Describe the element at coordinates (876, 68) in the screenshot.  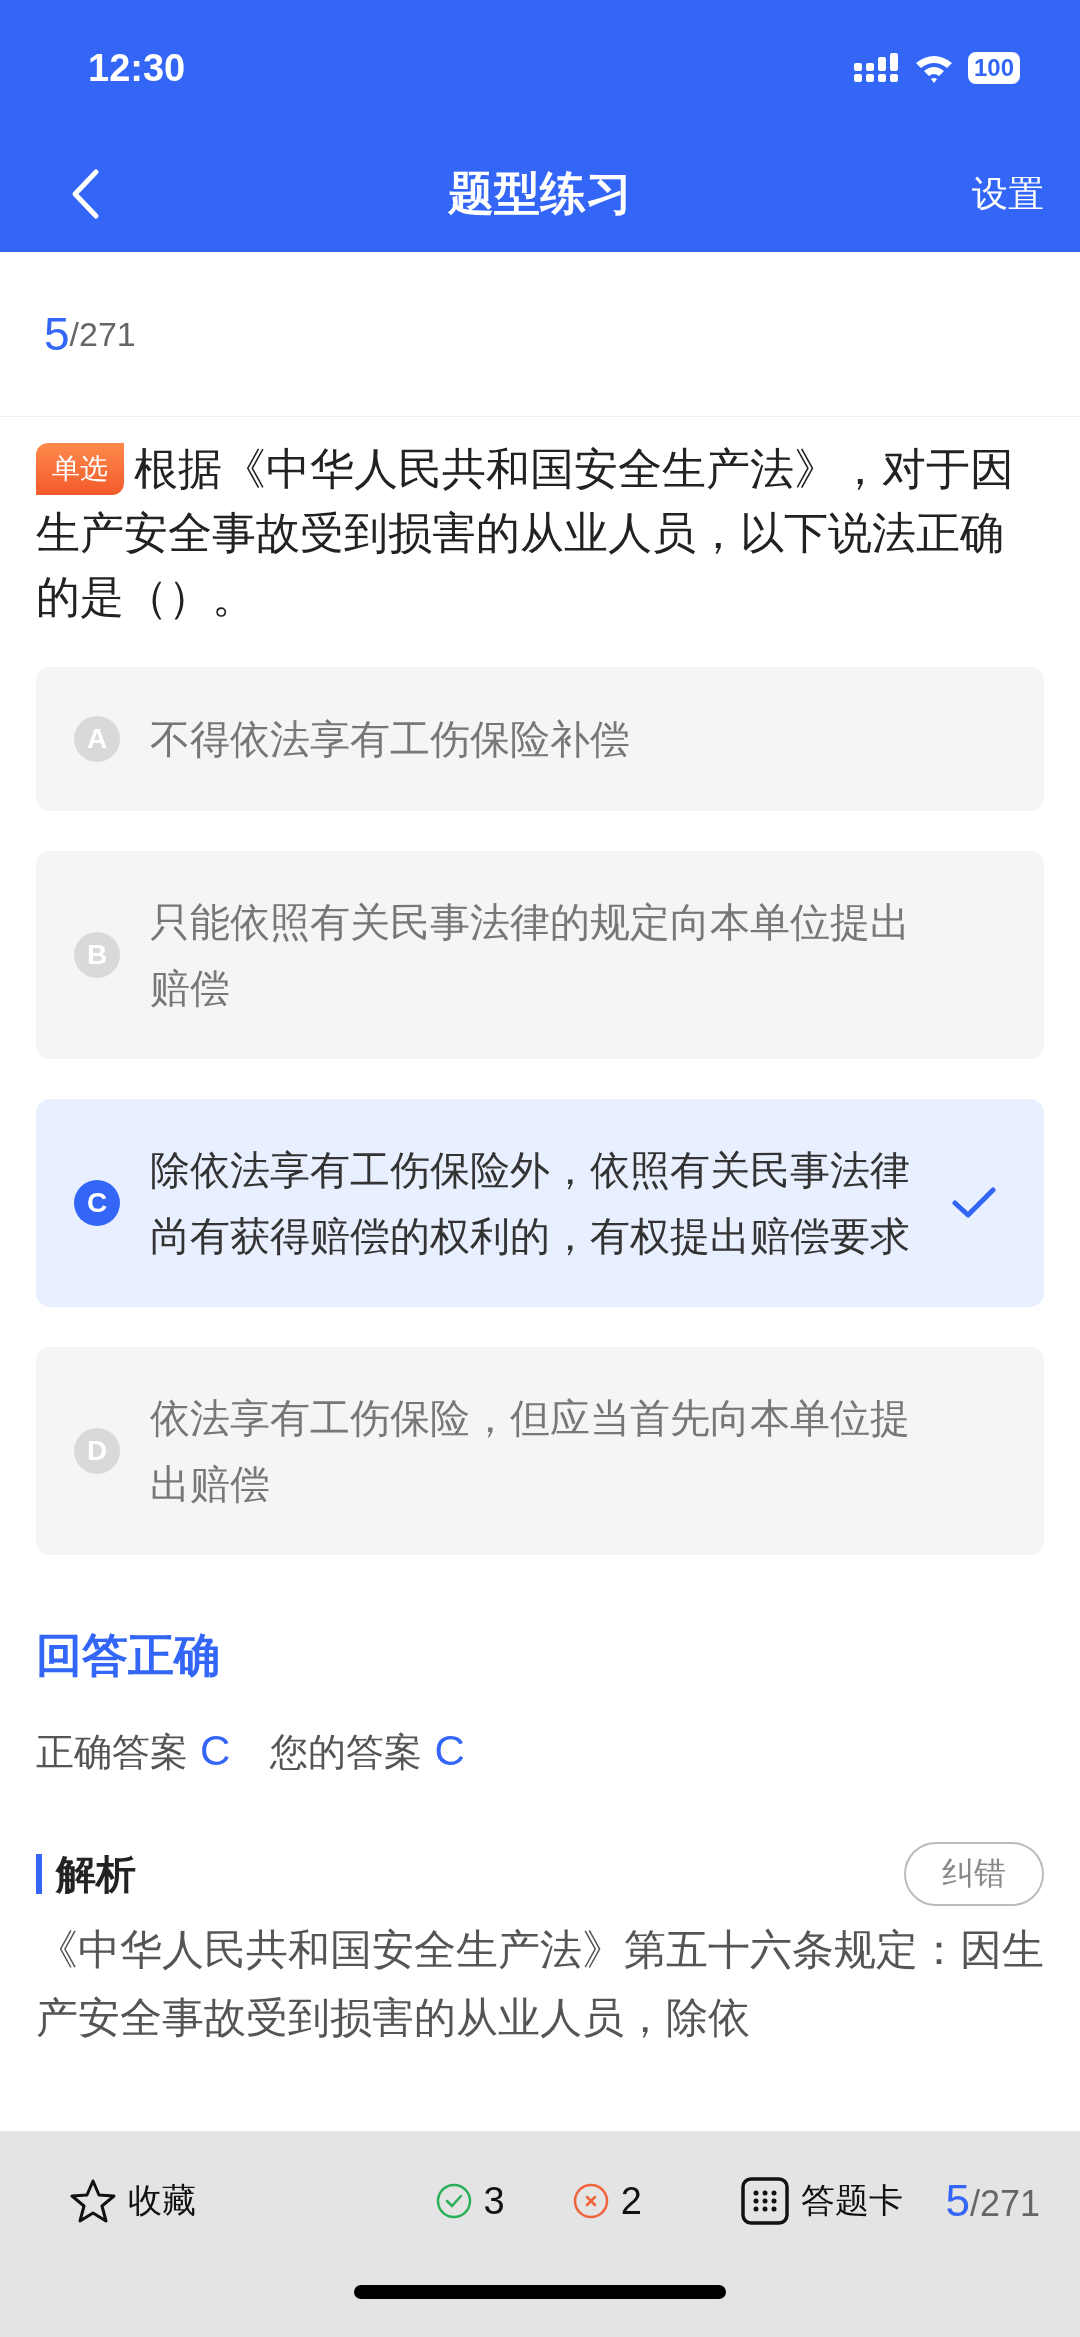
I see `signal-icon` at that location.